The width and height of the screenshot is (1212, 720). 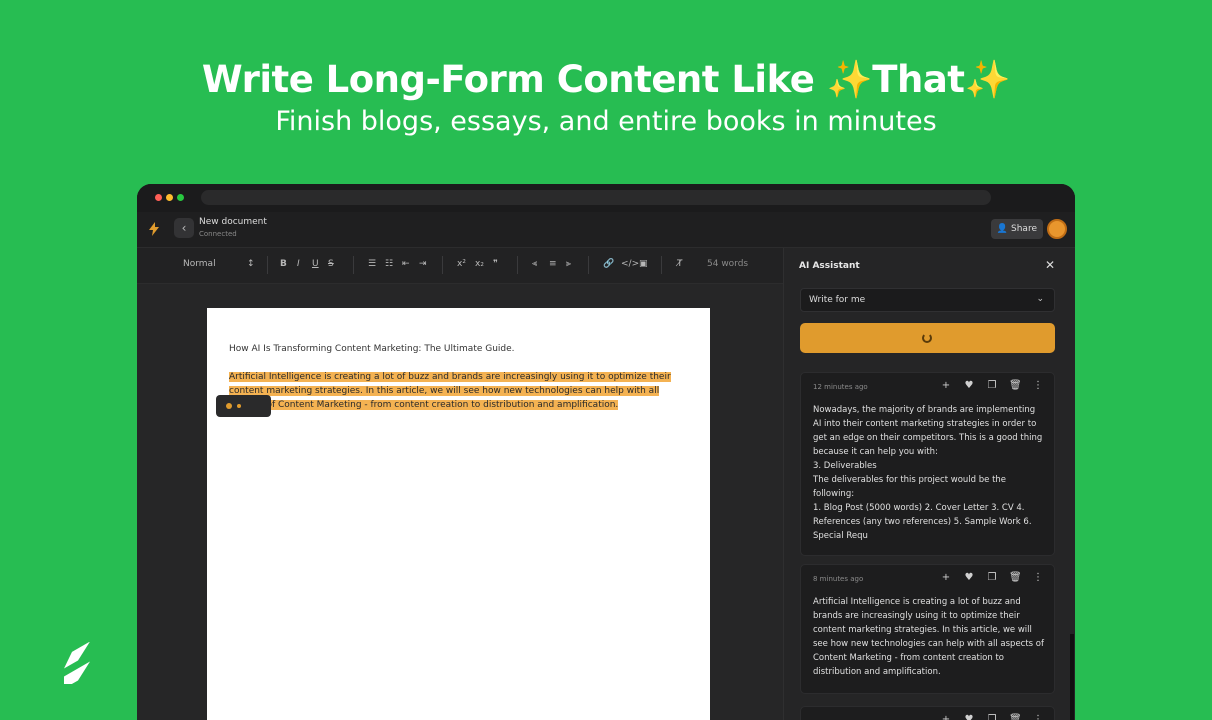 I want to click on close-window-button, so click(x=158, y=197).